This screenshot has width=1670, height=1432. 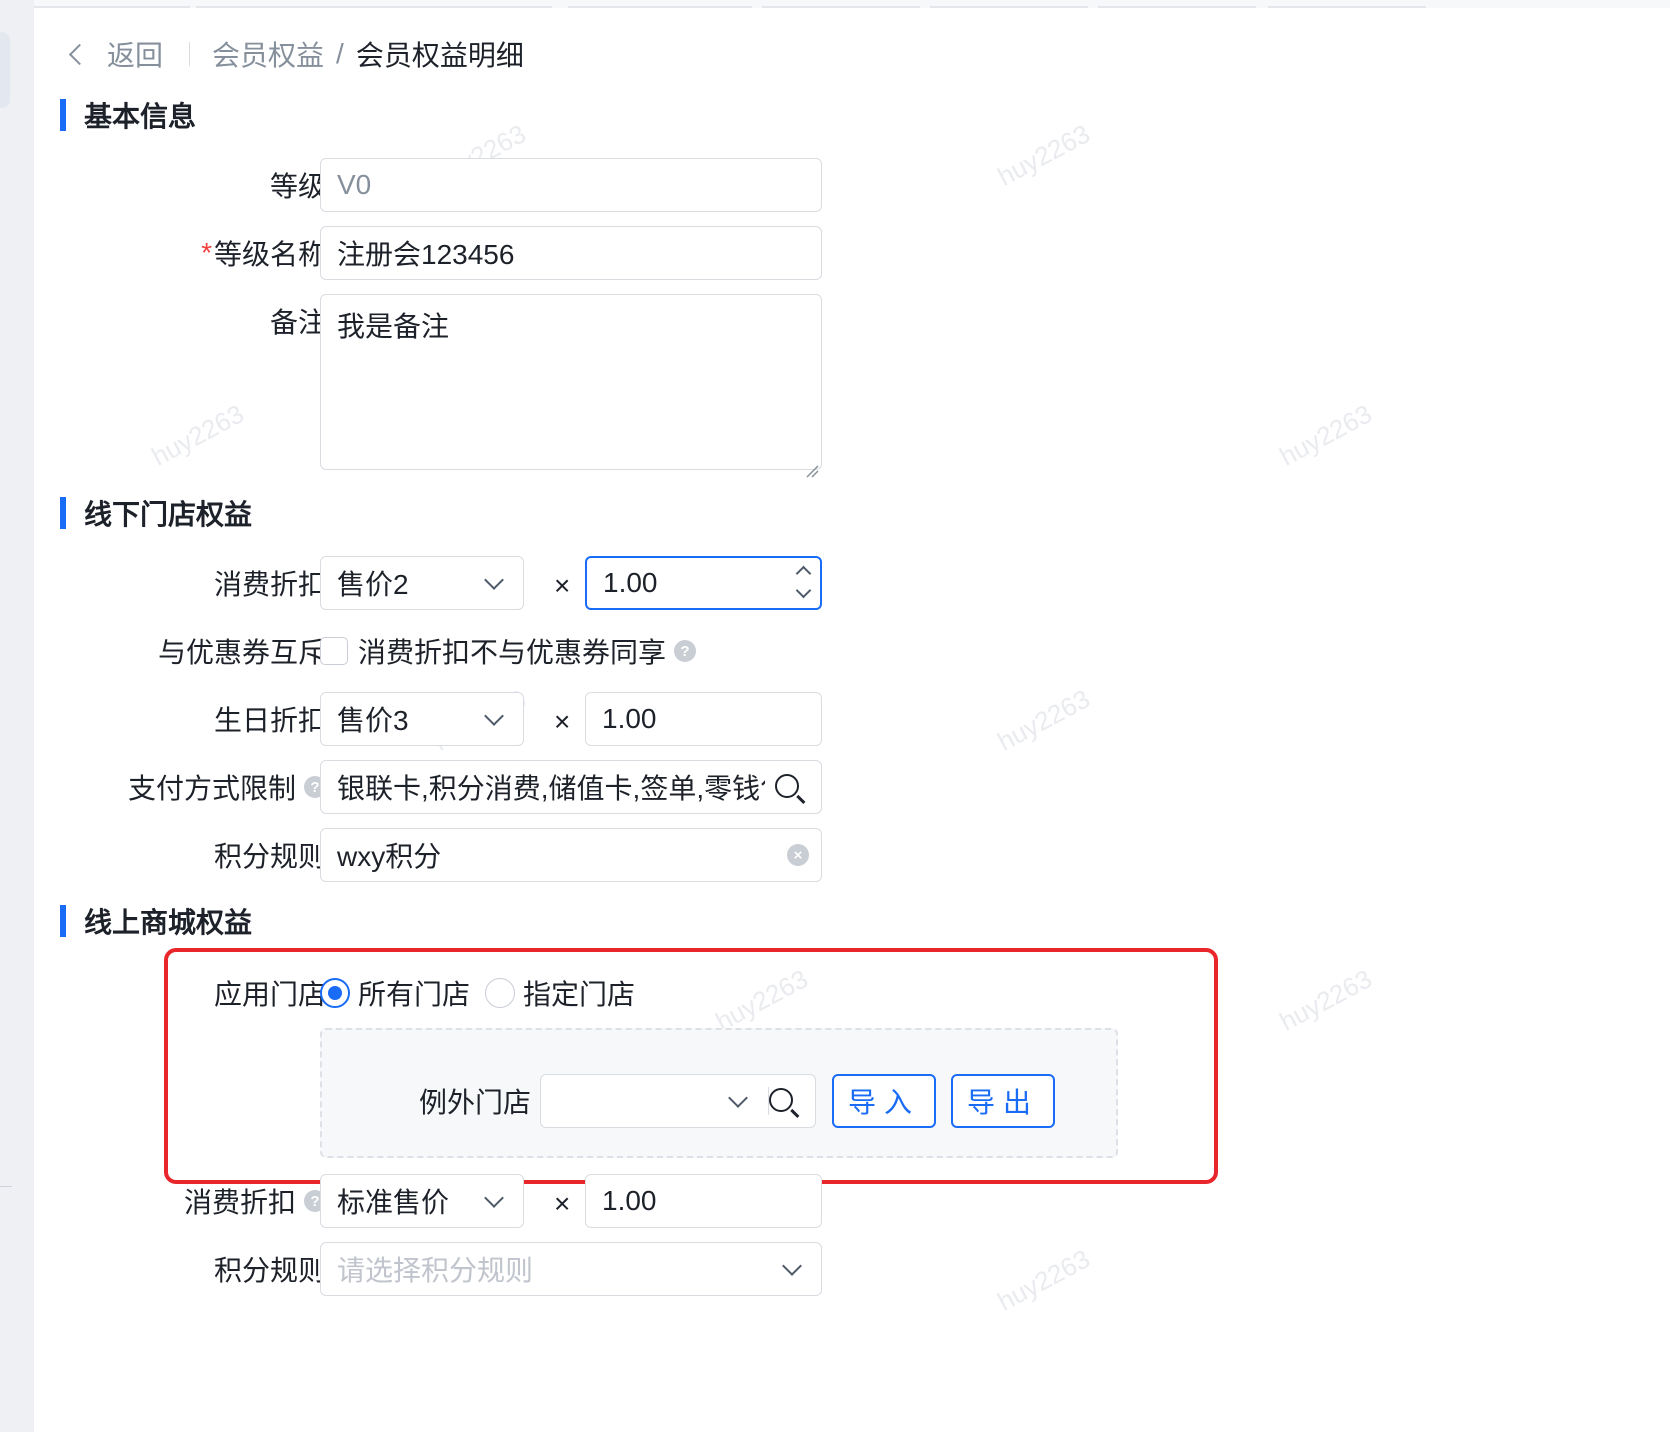 I want to click on offline-discount-label: 消费折扣, so click(x=270, y=583).